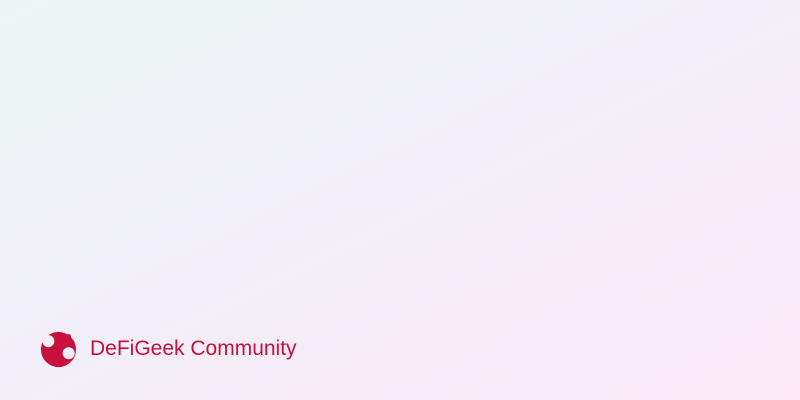 This screenshot has width=800, height=400. What do you see at coordinates (193, 348) in the screenshot?
I see `brand-name: DeFiGeek Community` at bounding box center [193, 348].